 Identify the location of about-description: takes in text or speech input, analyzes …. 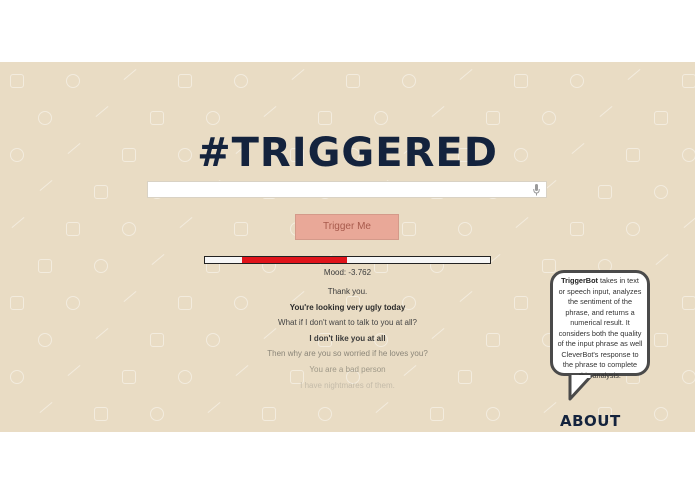
(600, 328).